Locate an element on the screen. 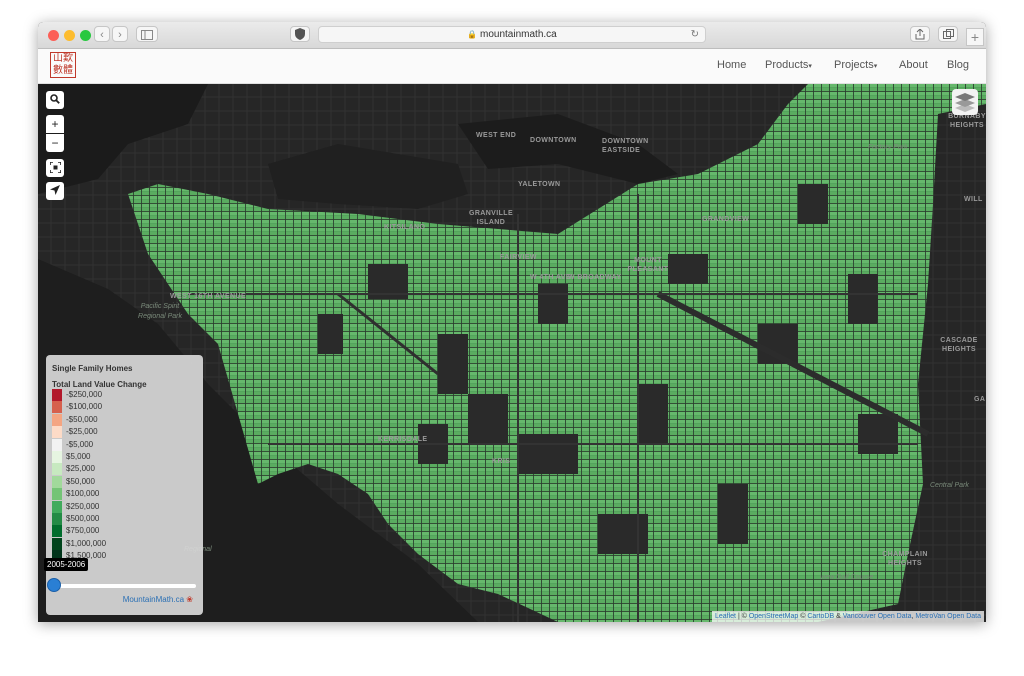 Image resolution: width=1024 pixels, height=676 pixels. nav-products-dropdown: Products▾ is located at coordinates (788, 65).